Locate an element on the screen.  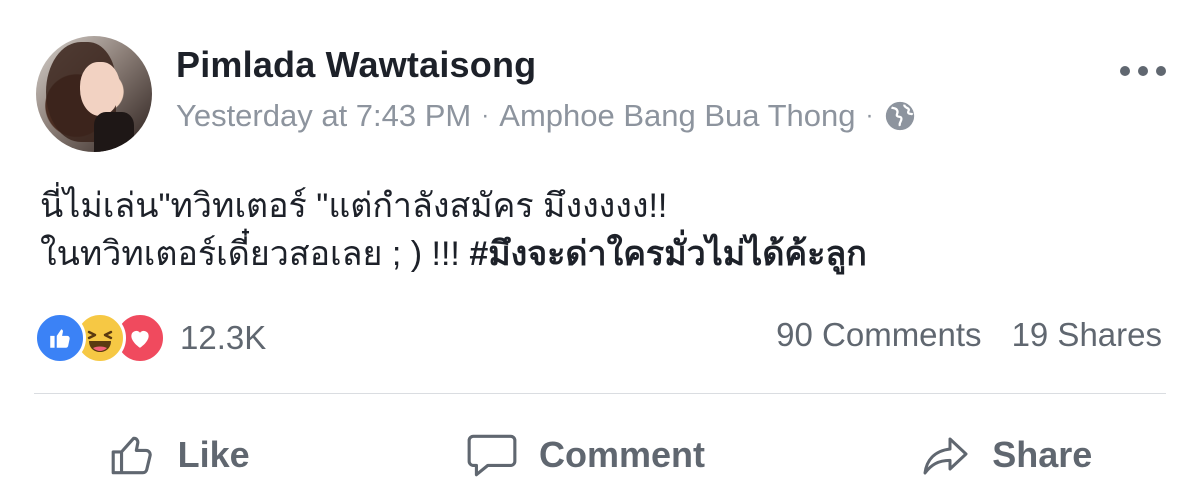
speech-bubble-icon is located at coordinates (492, 455).